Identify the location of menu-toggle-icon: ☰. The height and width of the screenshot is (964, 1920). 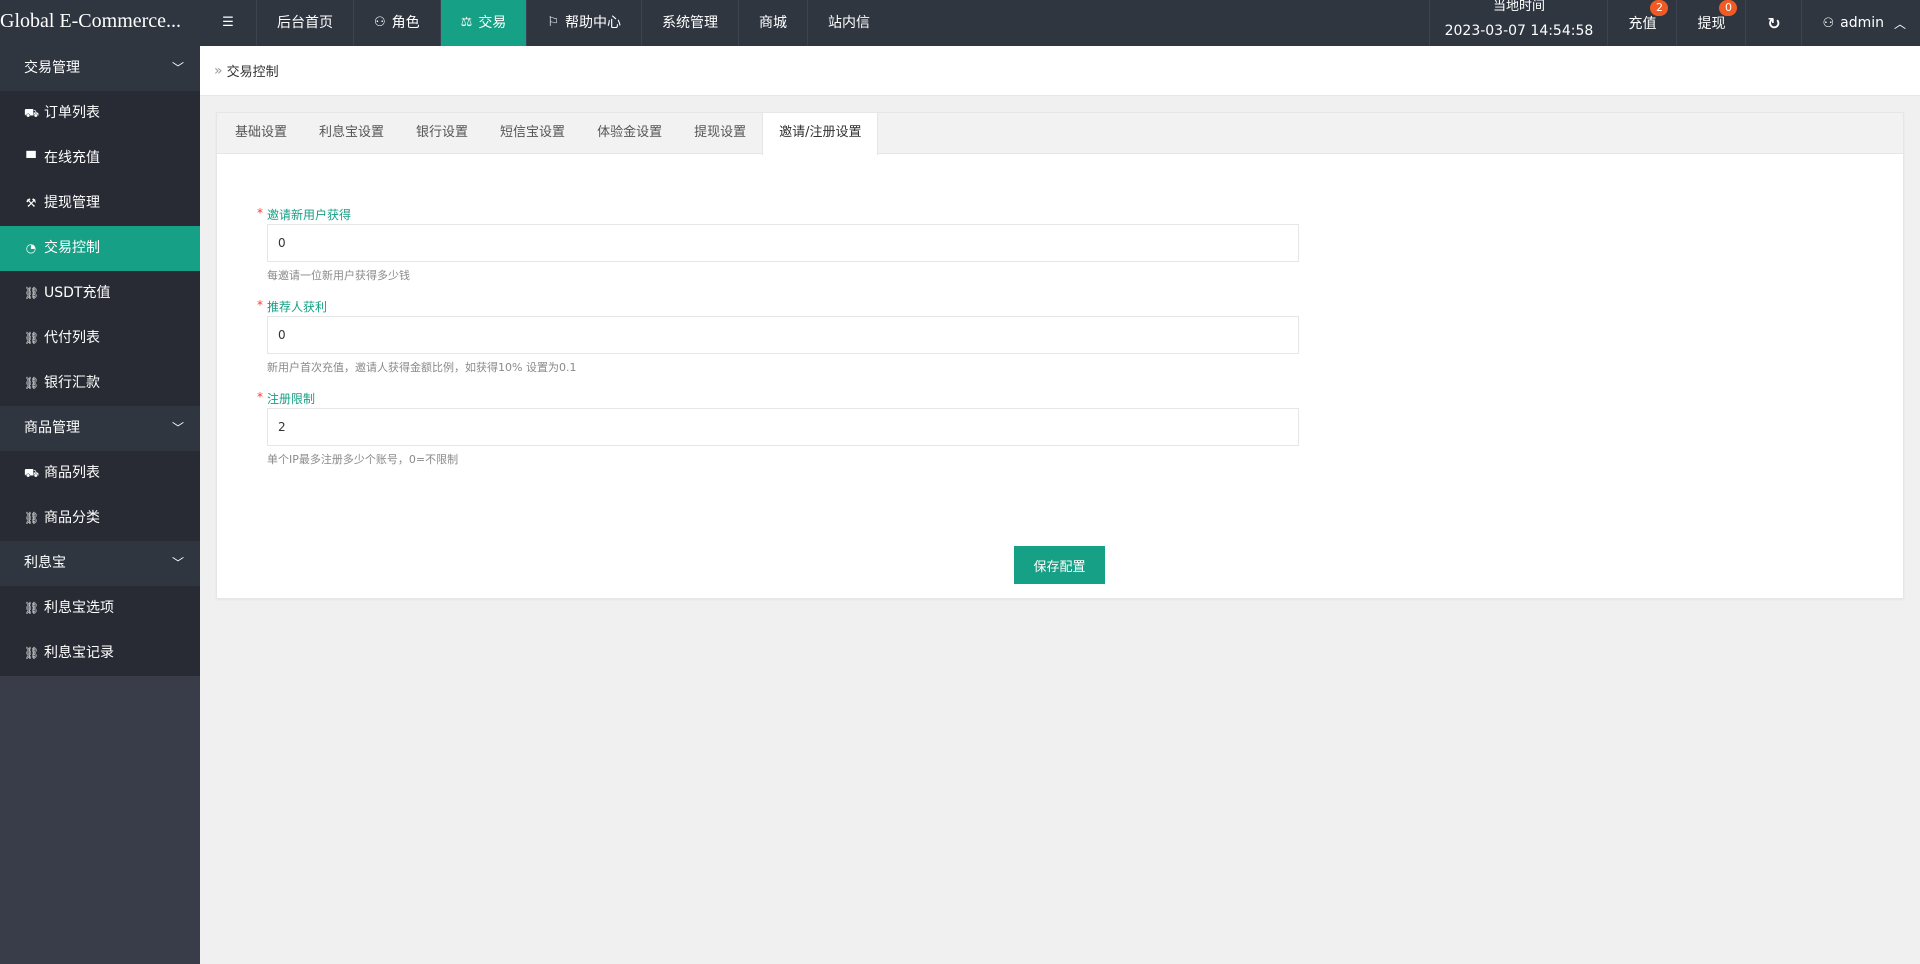
(228, 22).